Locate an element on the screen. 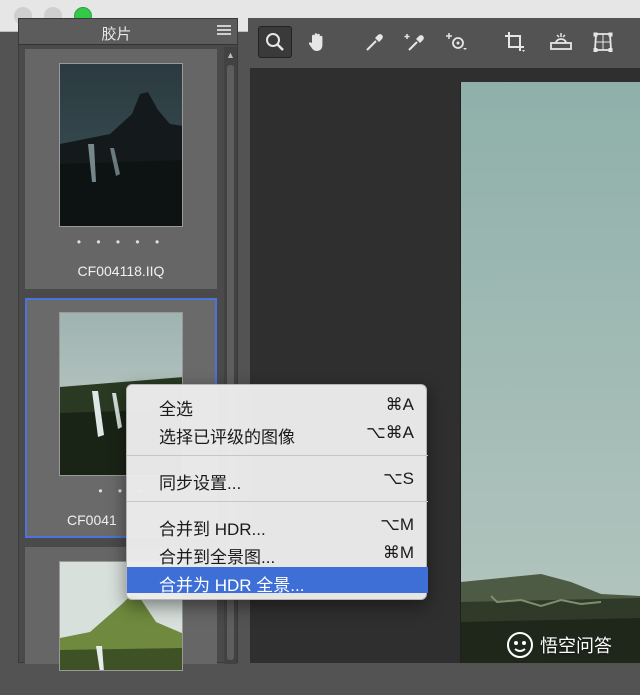 The height and width of the screenshot is (695, 640). scroll-up-icon: ▲ is located at coordinates (230, 55).